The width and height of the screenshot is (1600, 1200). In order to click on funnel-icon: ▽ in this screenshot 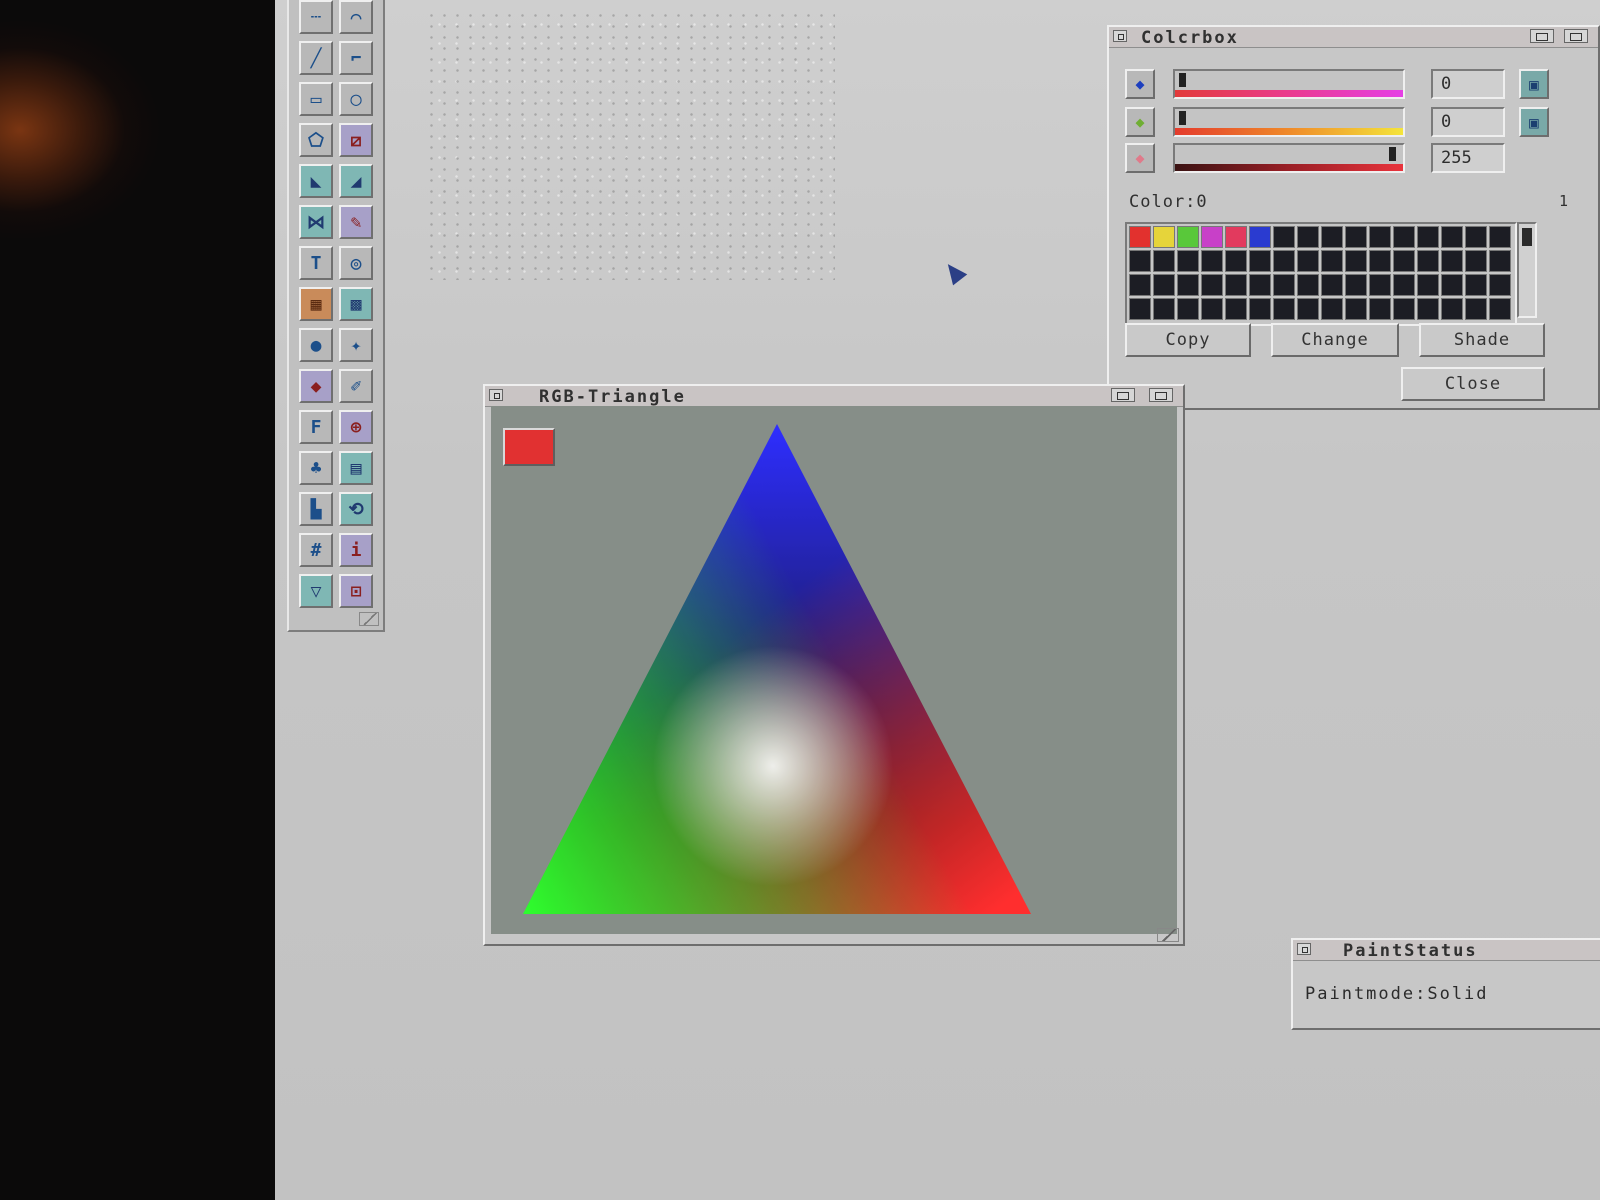, I will do `click(316, 591)`.